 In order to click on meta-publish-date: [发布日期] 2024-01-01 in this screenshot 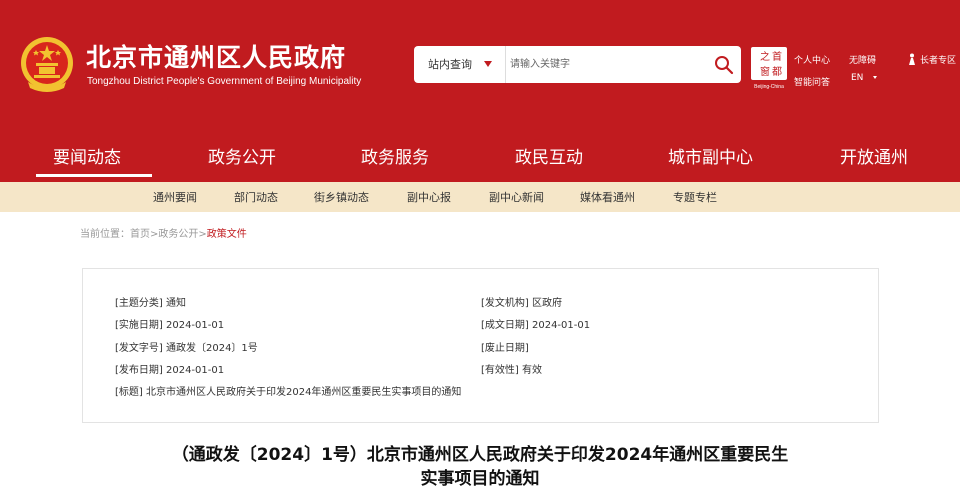, I will do `click(170, 370)`.